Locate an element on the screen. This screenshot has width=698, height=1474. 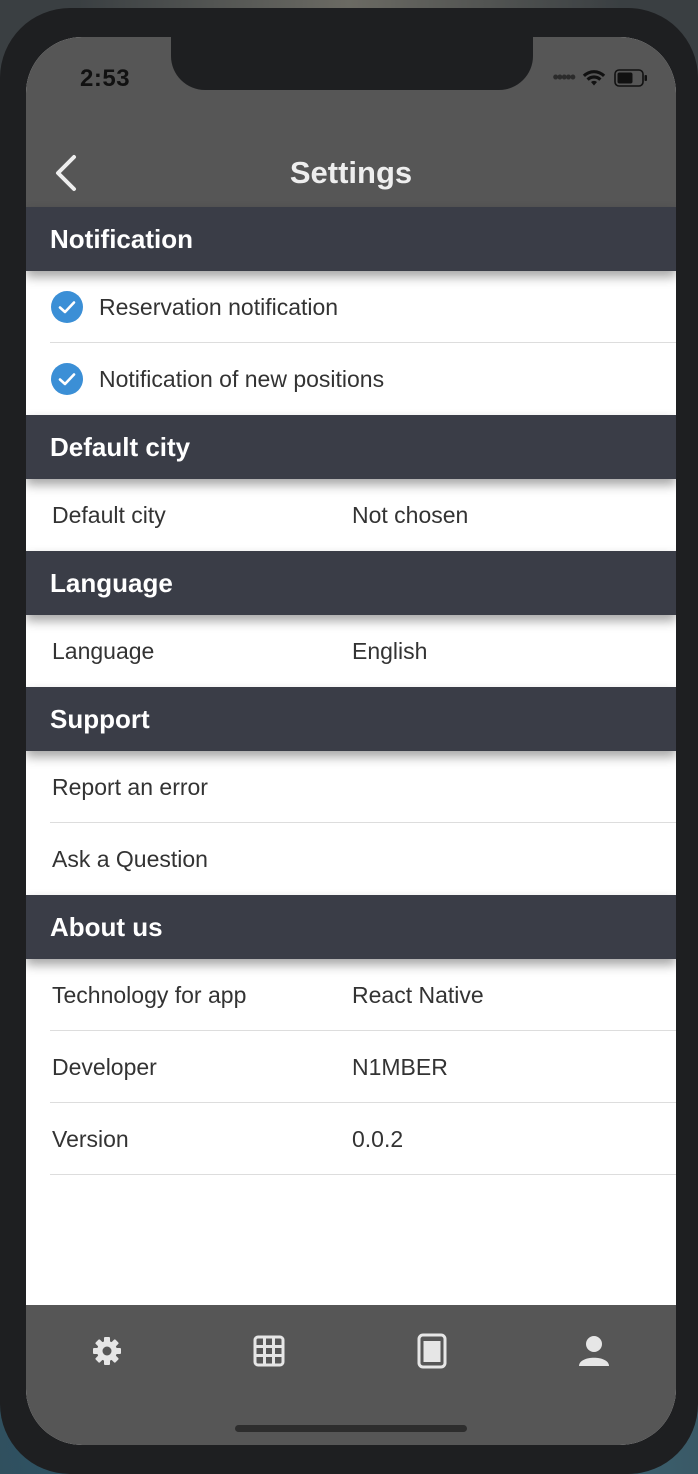
grid-icon is located at coordinates (269, 1351).